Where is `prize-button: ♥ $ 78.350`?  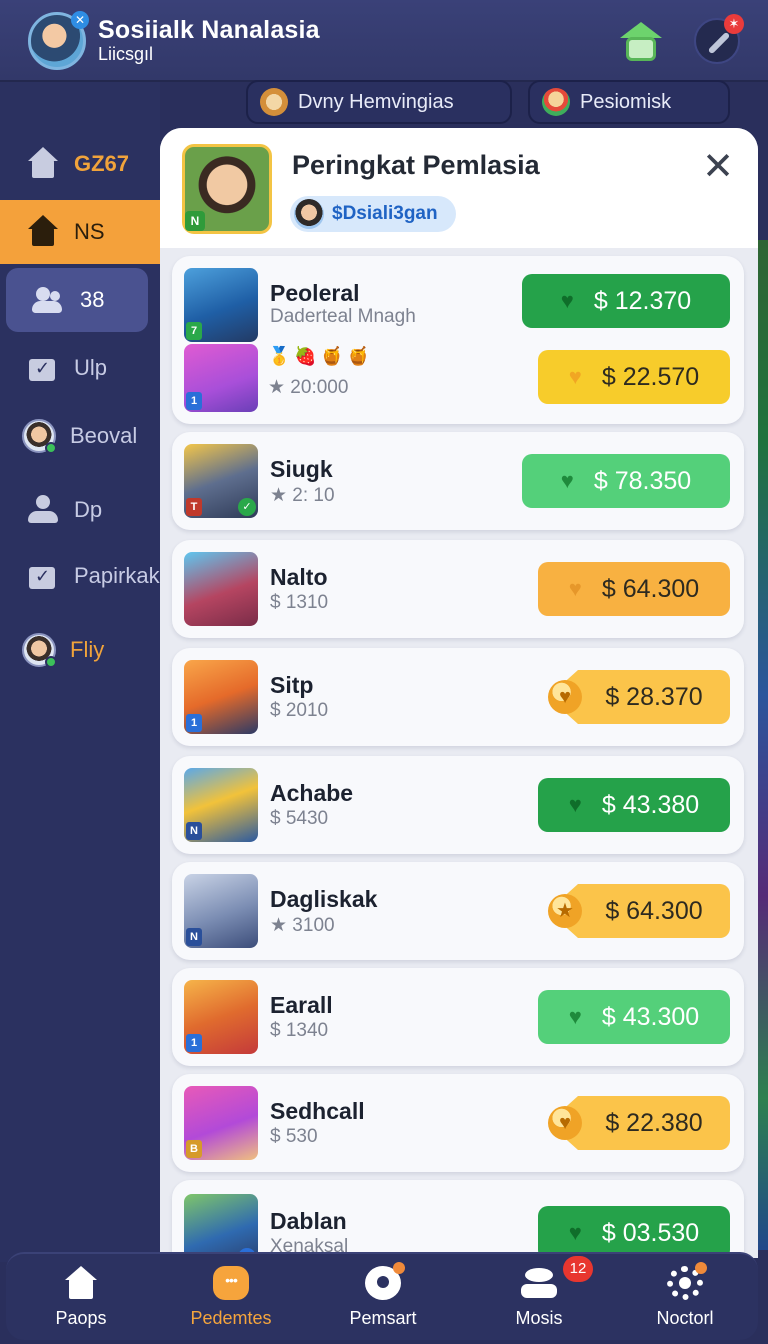 prize-button: ♥ $ 78.350 is located at coordinates (626, 481).